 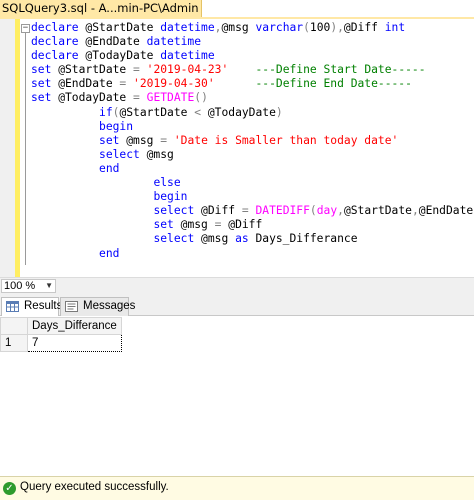 What do you see at coordinates (333, 84) in the screenshot?
I see `code-token: ---Define End Date-----` at bounding box center [333, 84].